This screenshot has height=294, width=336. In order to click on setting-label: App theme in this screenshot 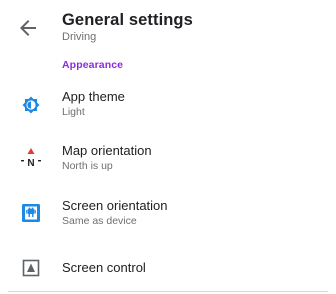, I will do `click(93, 96)`.